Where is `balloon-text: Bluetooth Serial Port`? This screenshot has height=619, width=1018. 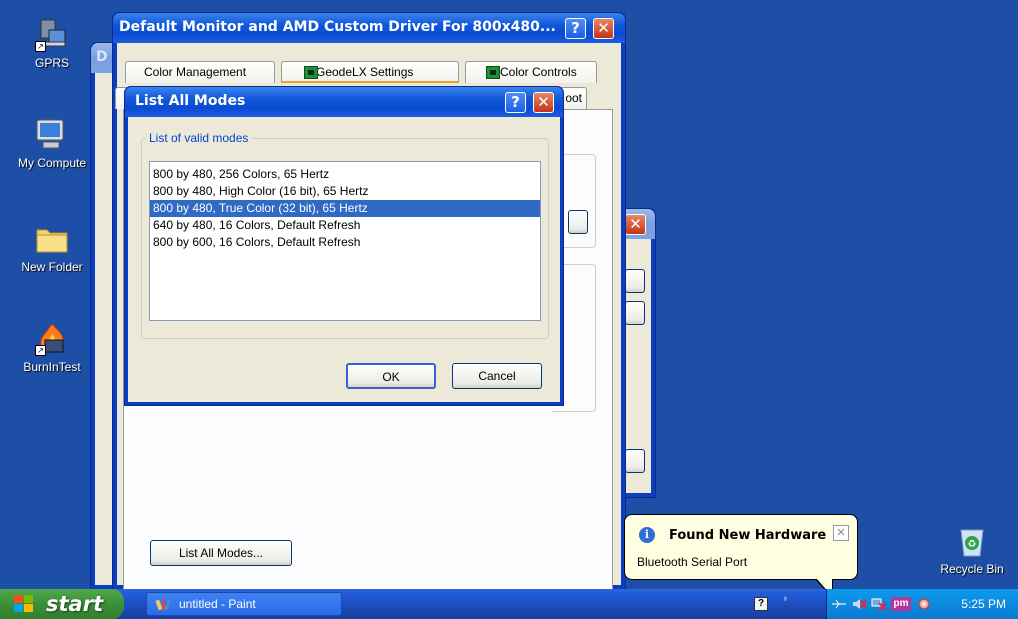
balloon-text: Bluetooth Serial Port is located at coordinates (692, 562).